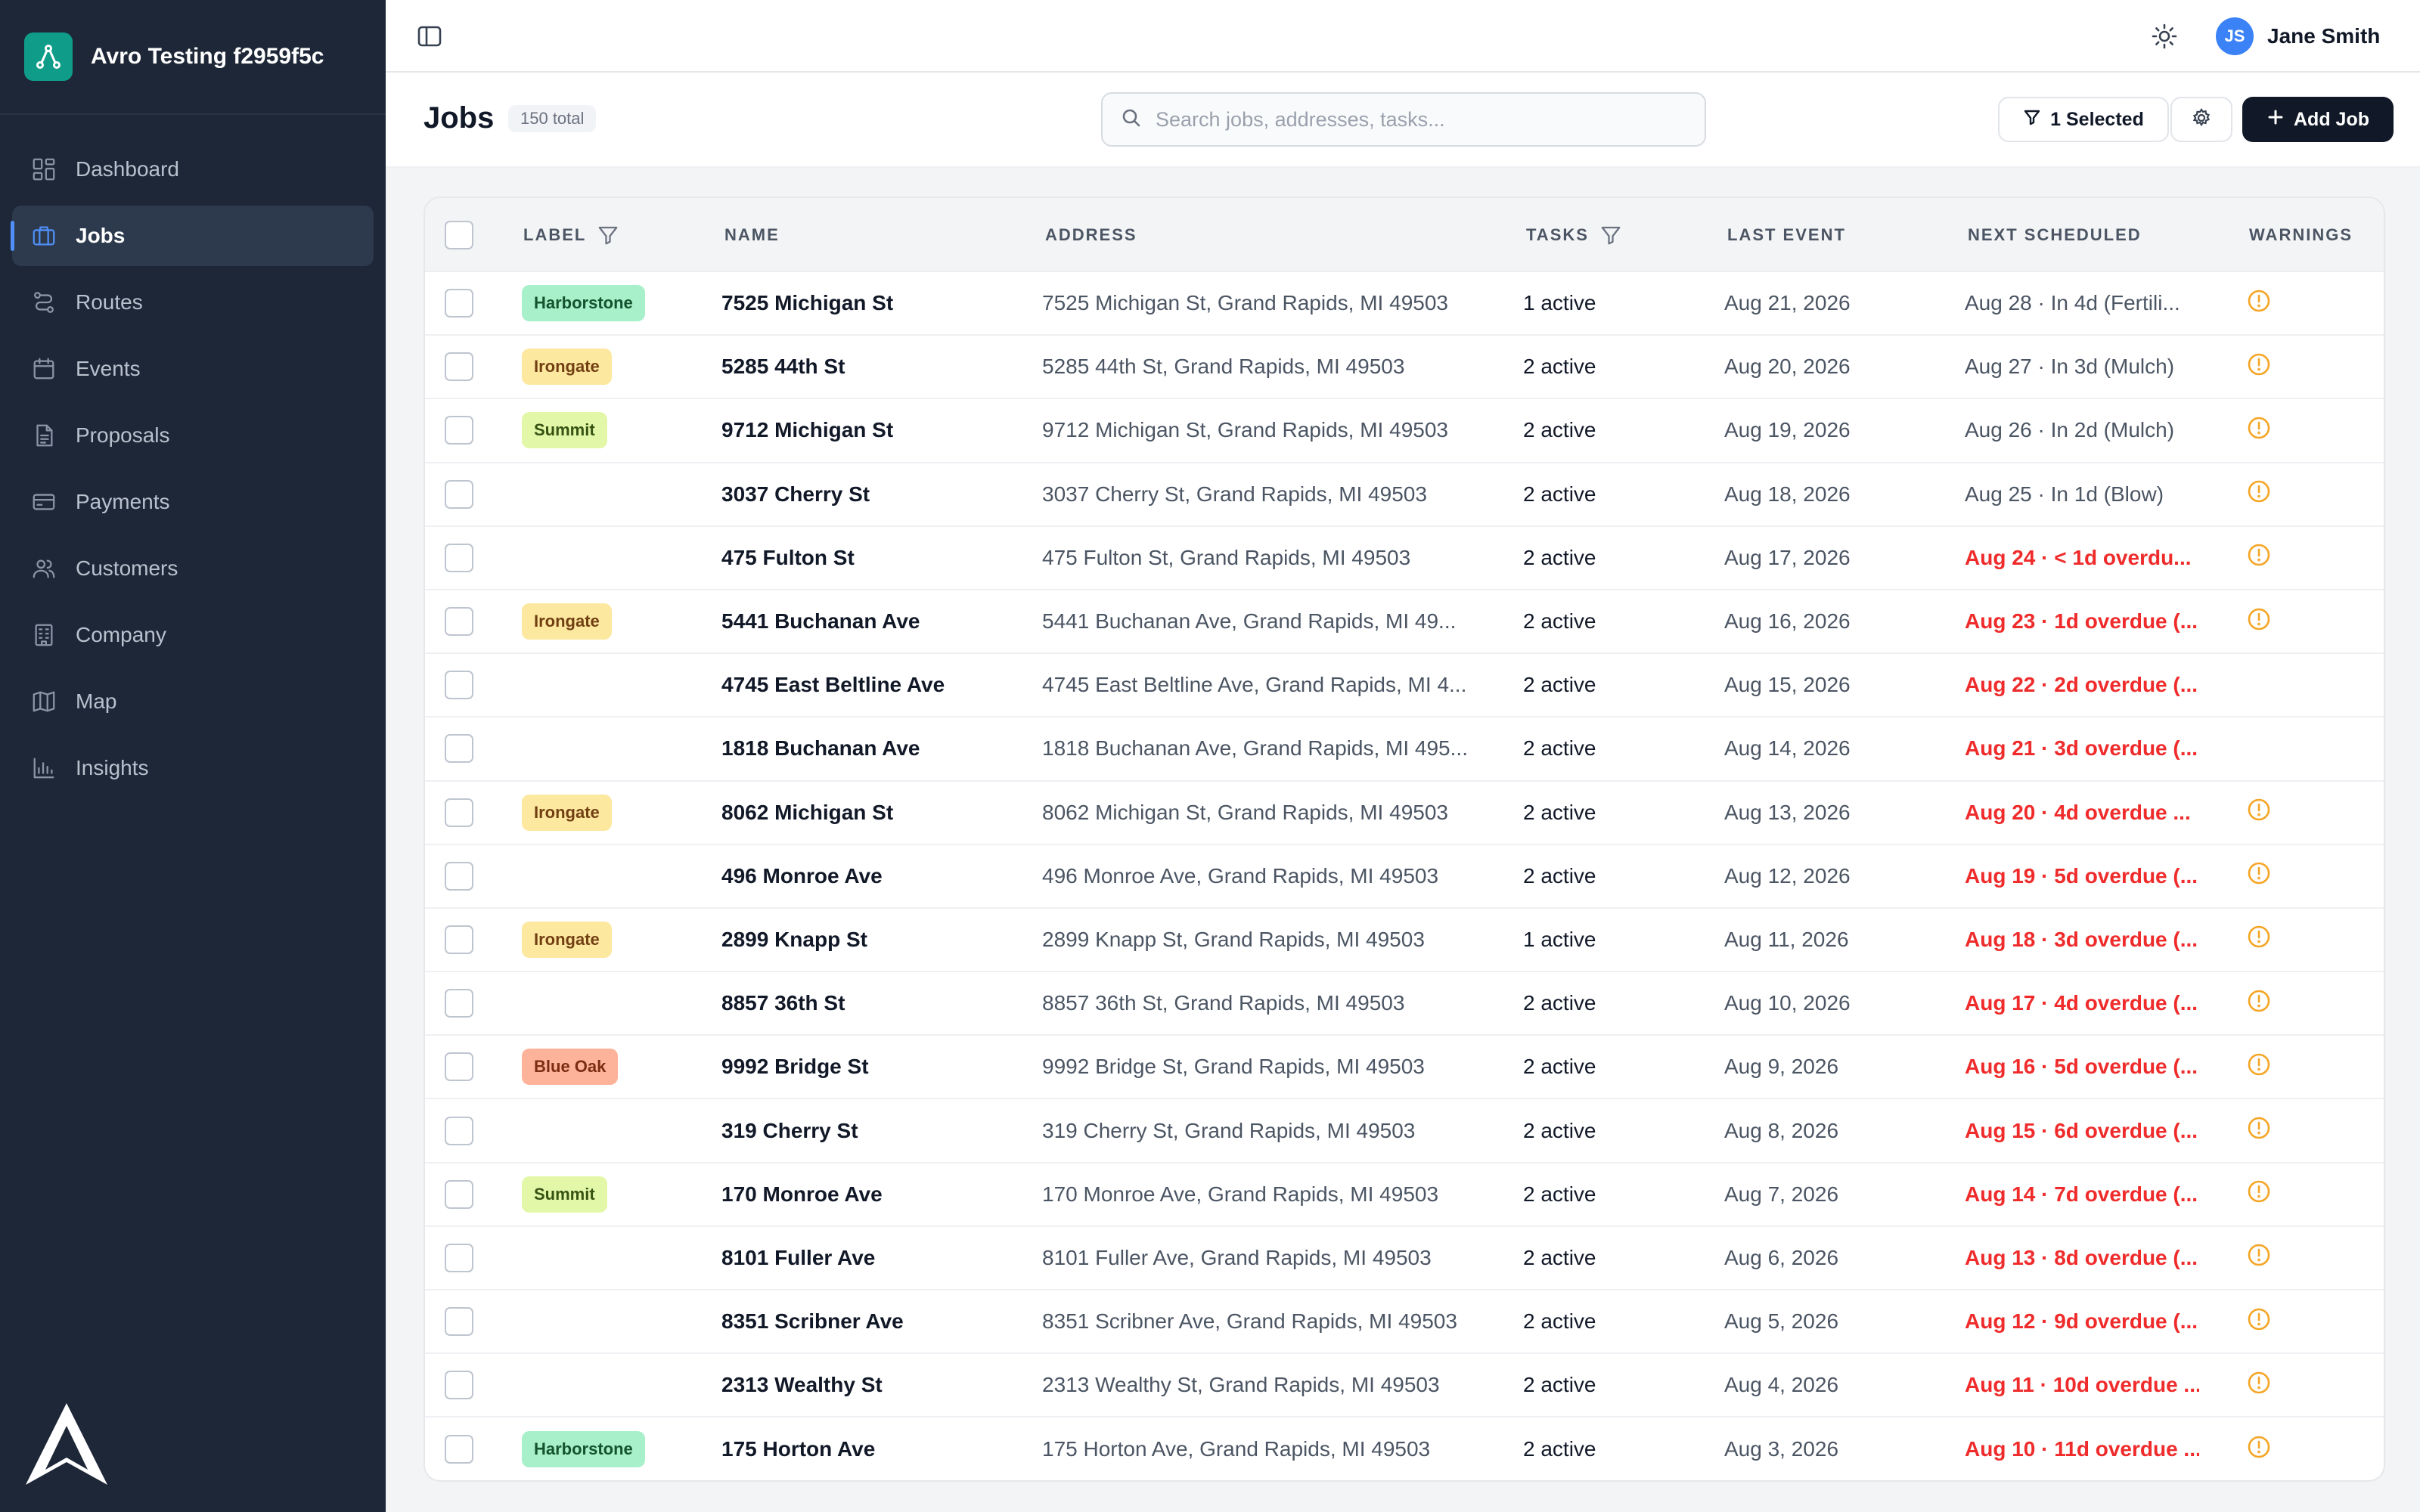  What do you see at coordinates (193, 436) in the screenshot?
I see `sidebar-item-proposals: Proposals` at bounding box center [193, 436].